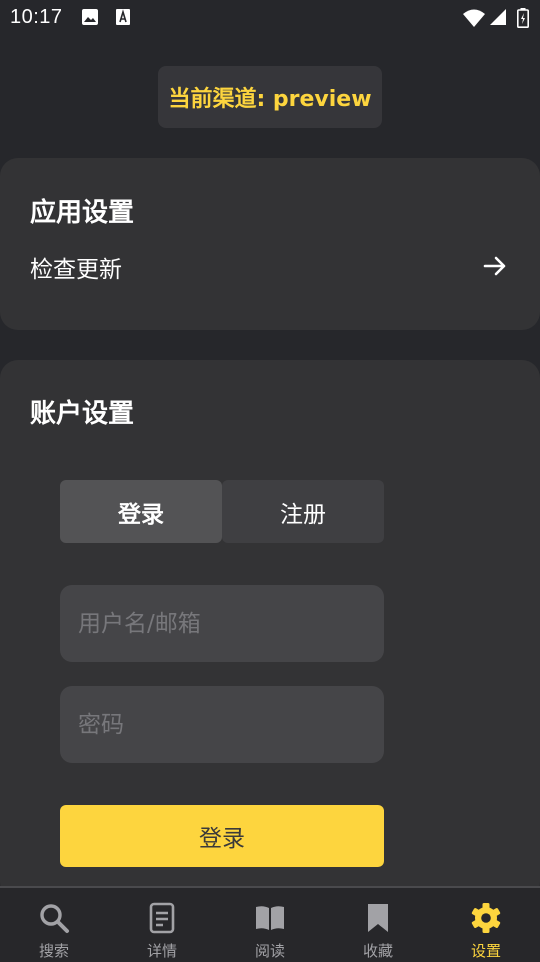 Image resolution: width=540 pixels, height=962 pixels. I want to click on nav-item-favorites: 收藏, so click(378, 925).